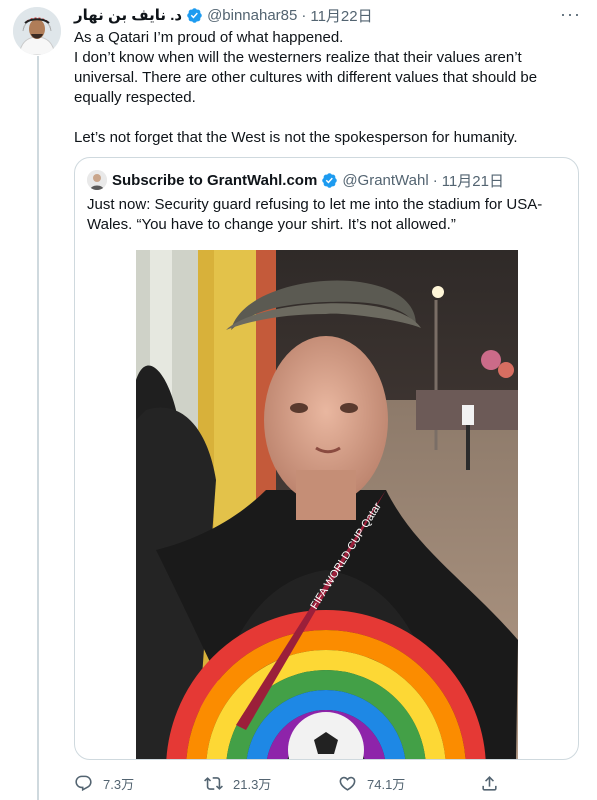  What do you see at coordinates (119, 784) in the screenshot?
I see `reply-count: 7.3万` at bounding box center [119, 784].